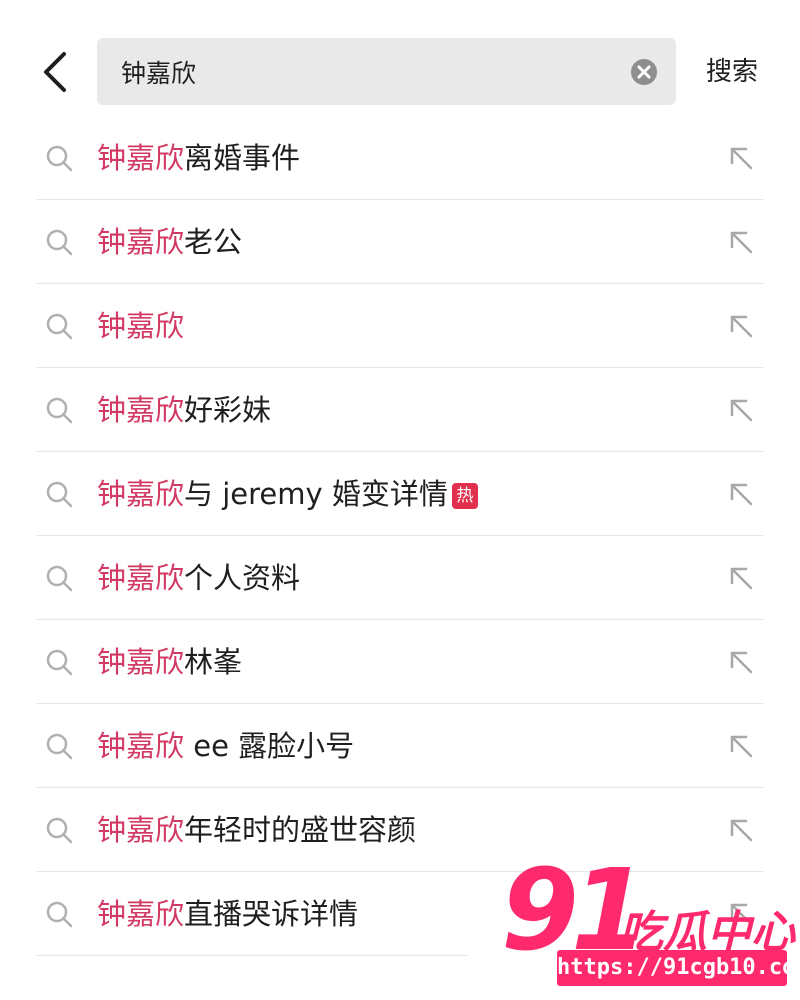  I want to click on suggestion-item: 钟嘉欣与 jeremy 婚变详情热, so click(400, 494).